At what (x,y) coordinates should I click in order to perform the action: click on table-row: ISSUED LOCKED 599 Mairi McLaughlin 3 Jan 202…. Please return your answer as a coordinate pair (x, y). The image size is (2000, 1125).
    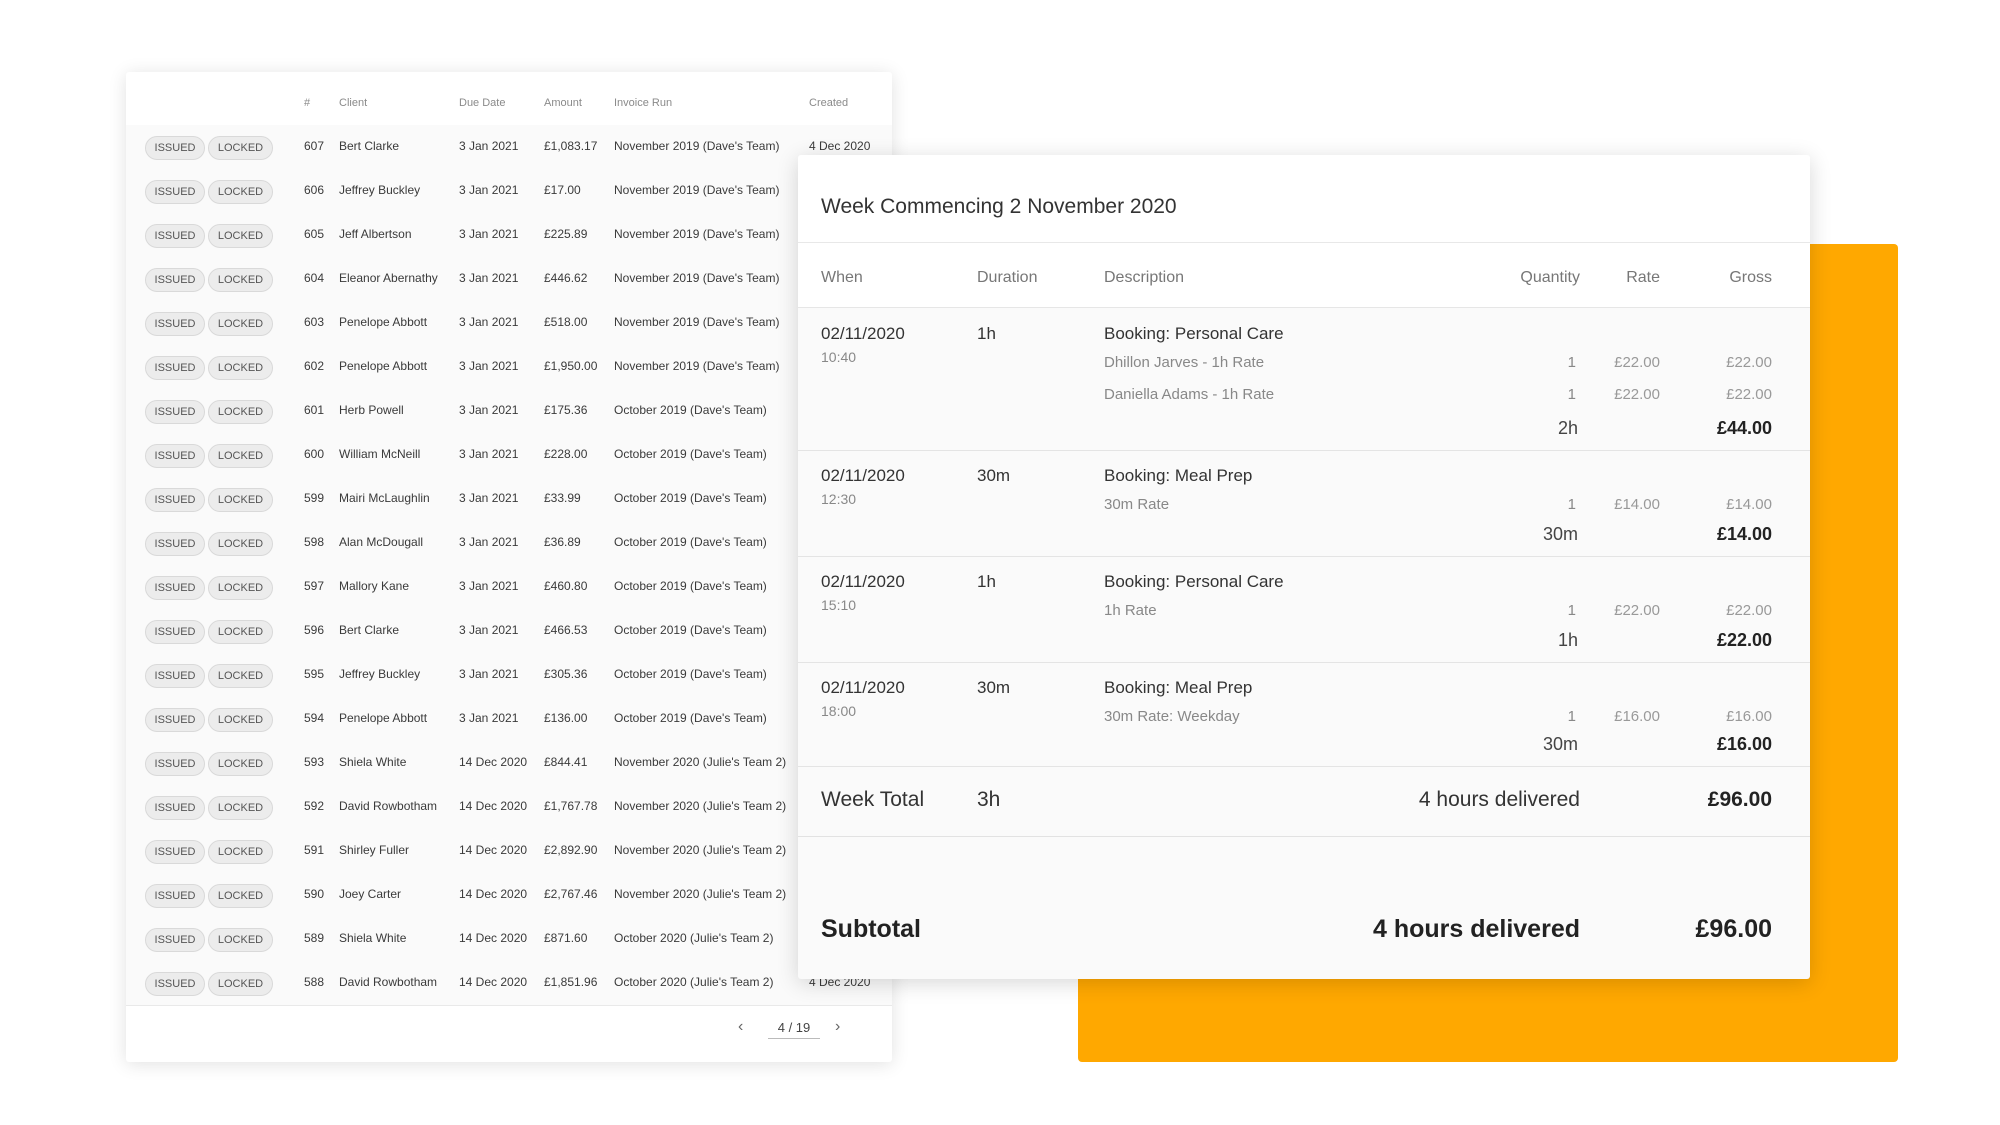
    Looking at the image, I should click on (509, 499).